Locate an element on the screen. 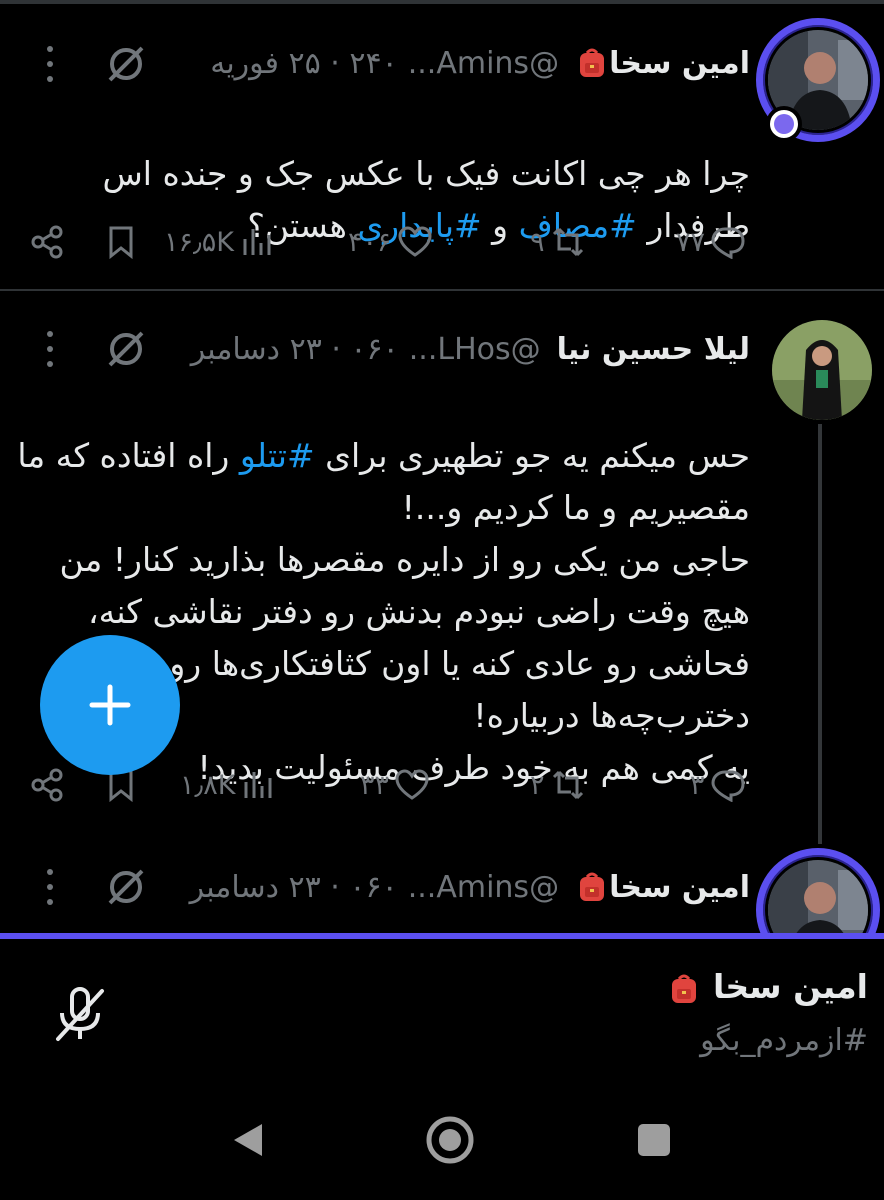  tweet-divider is located at coordinates (442, 290).